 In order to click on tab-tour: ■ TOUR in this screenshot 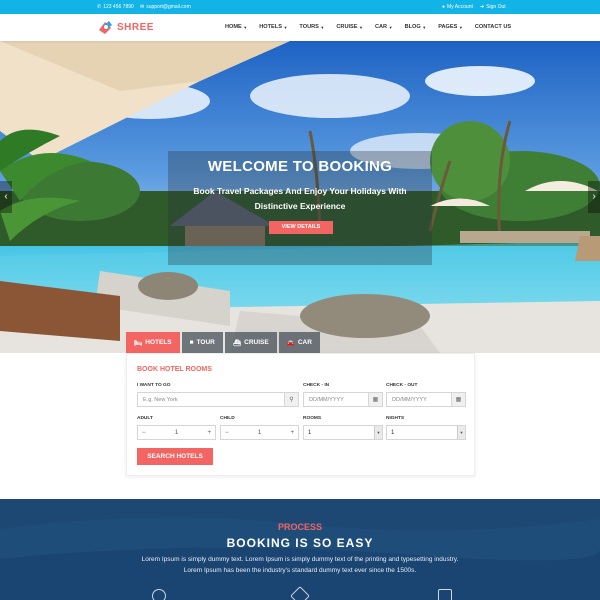, I will do `click(202, 342)`.